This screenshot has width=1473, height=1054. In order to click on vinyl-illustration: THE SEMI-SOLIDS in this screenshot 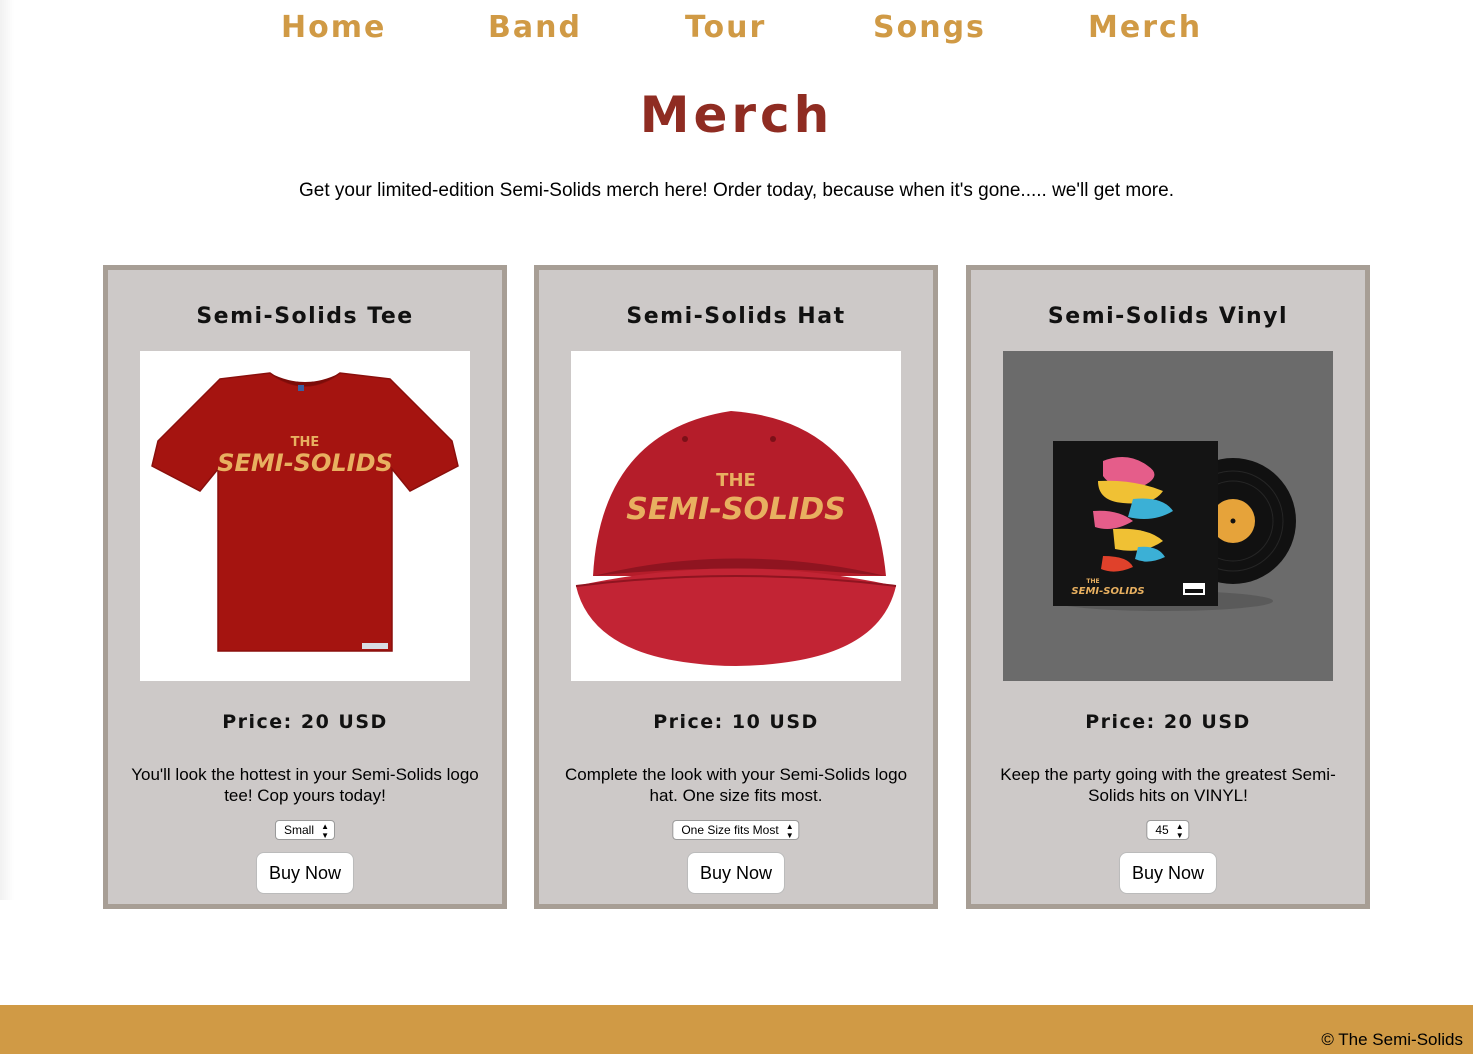, I will do `click(1174, 526)`.